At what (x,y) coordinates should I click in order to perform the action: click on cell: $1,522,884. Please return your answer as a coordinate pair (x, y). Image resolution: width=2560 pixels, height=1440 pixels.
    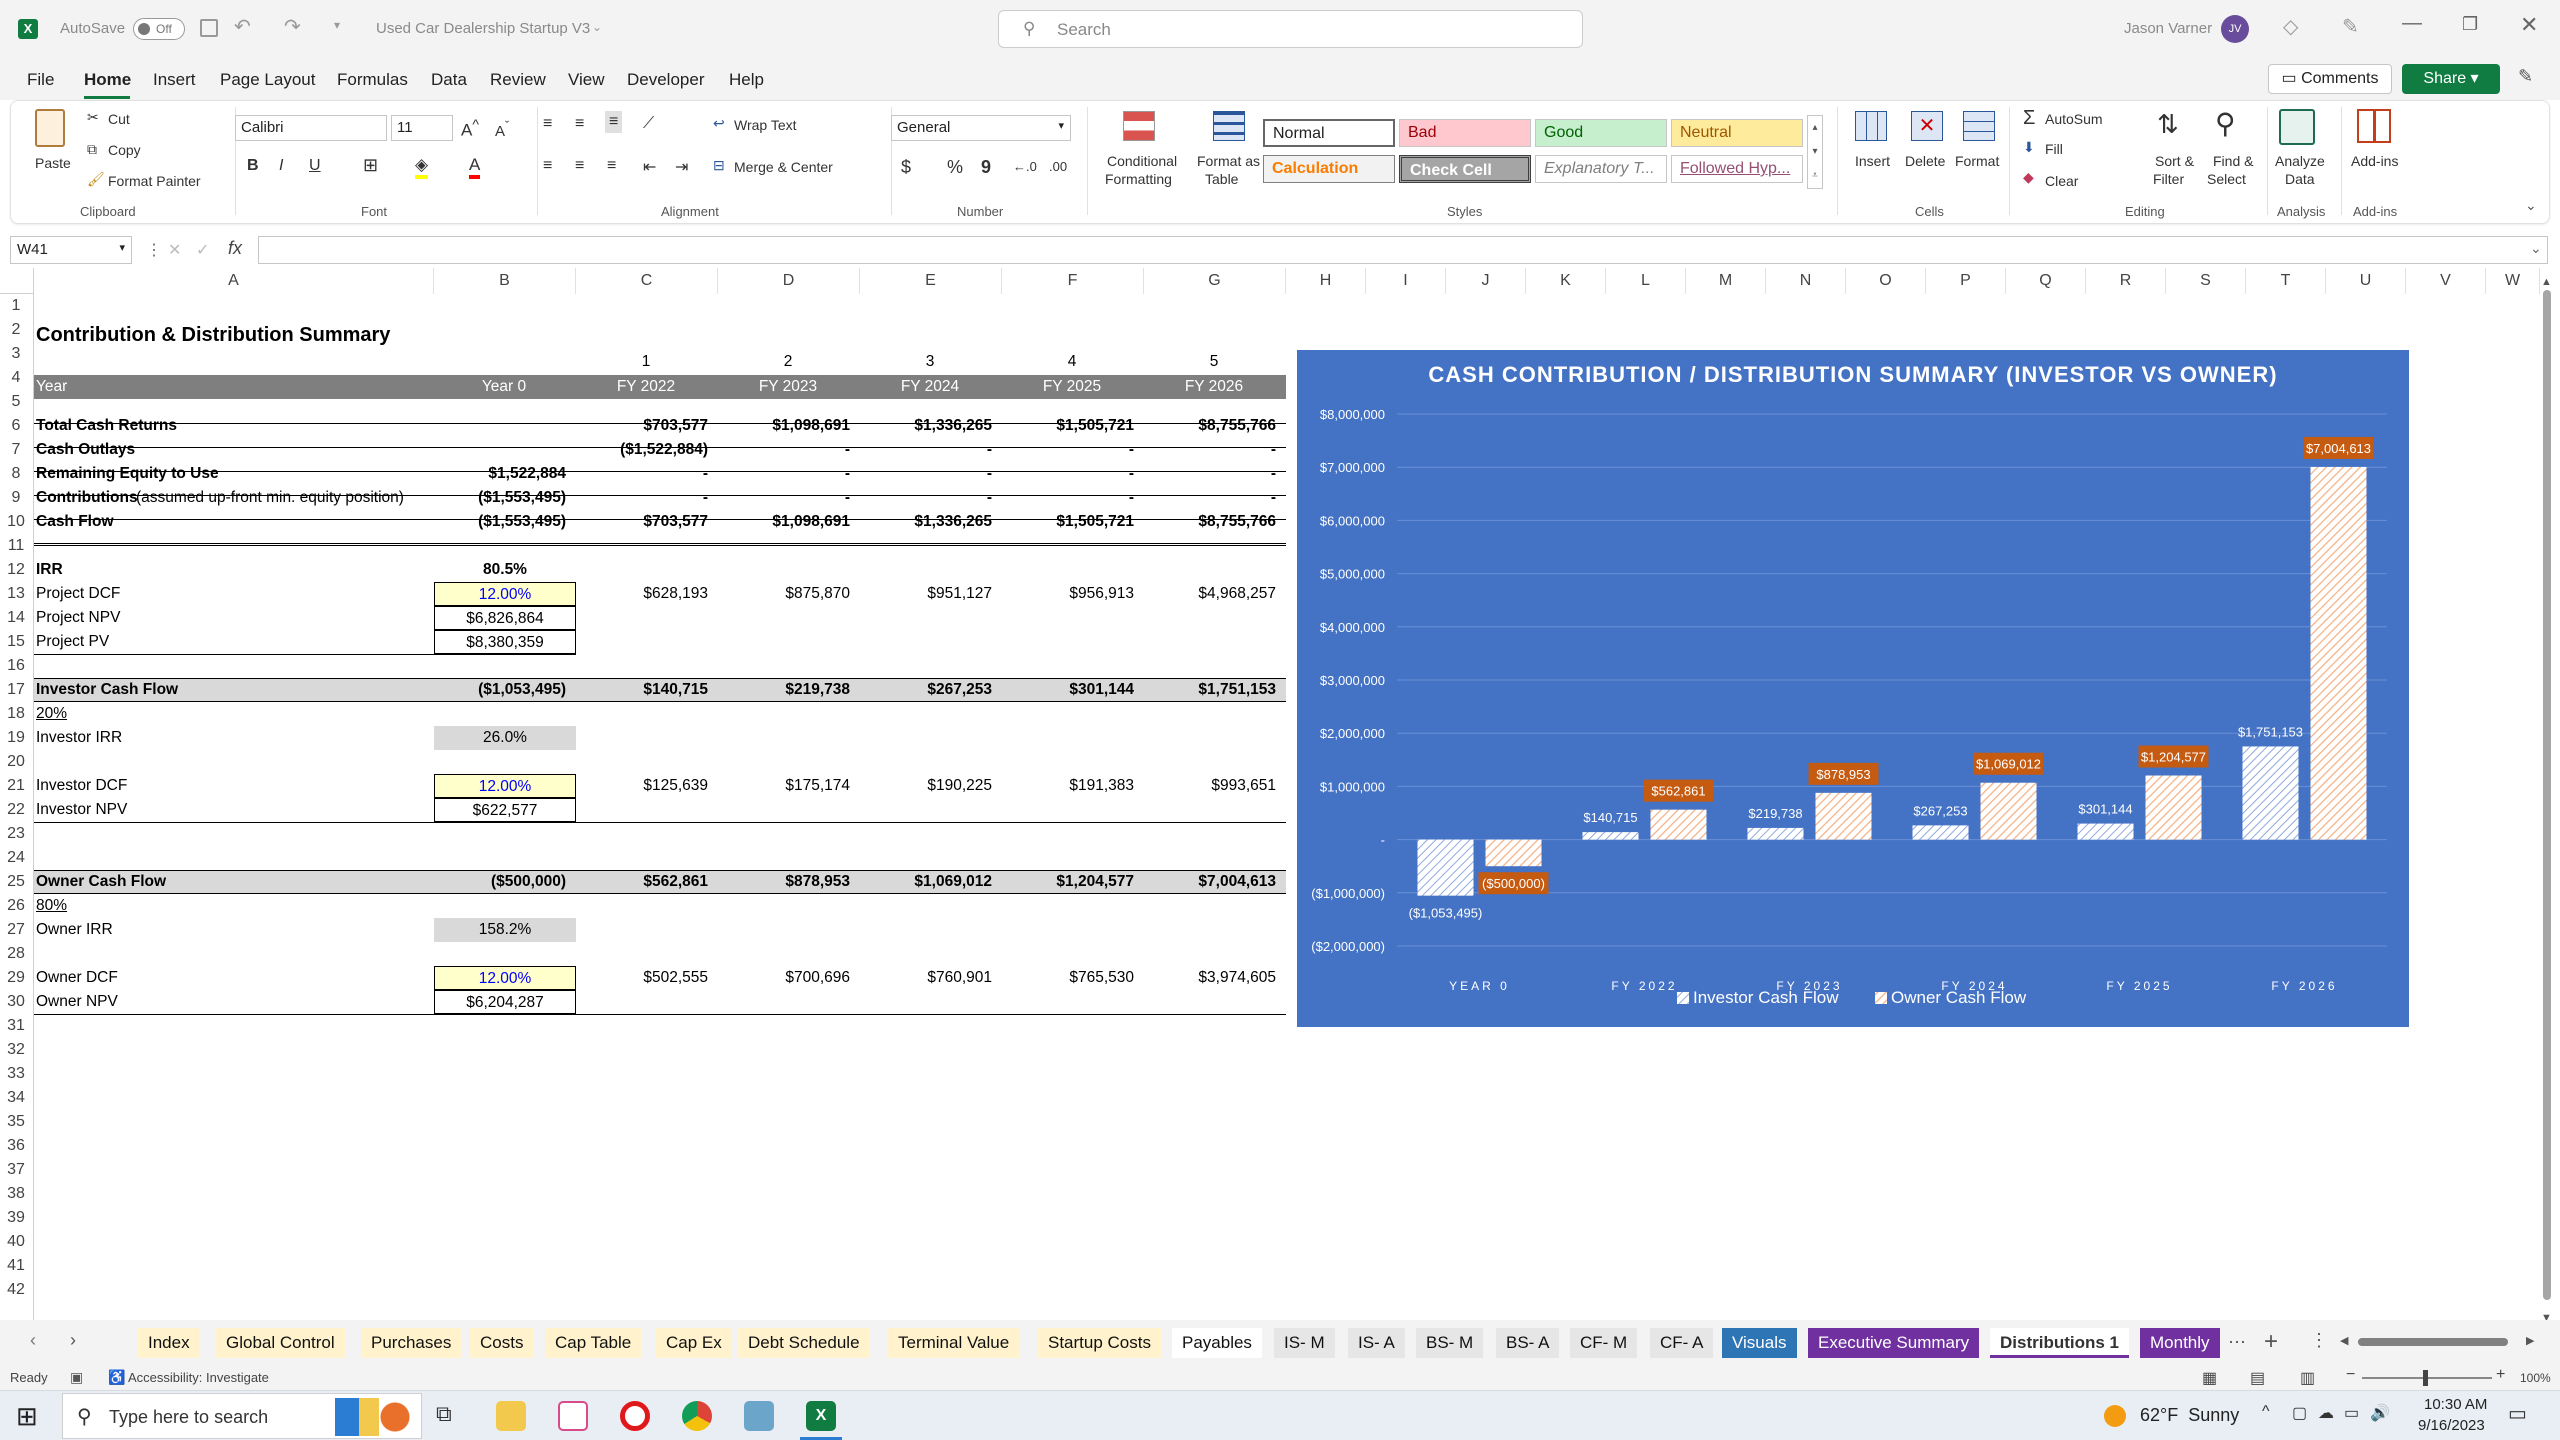
    Looking at the image, I should click on (501, 474).